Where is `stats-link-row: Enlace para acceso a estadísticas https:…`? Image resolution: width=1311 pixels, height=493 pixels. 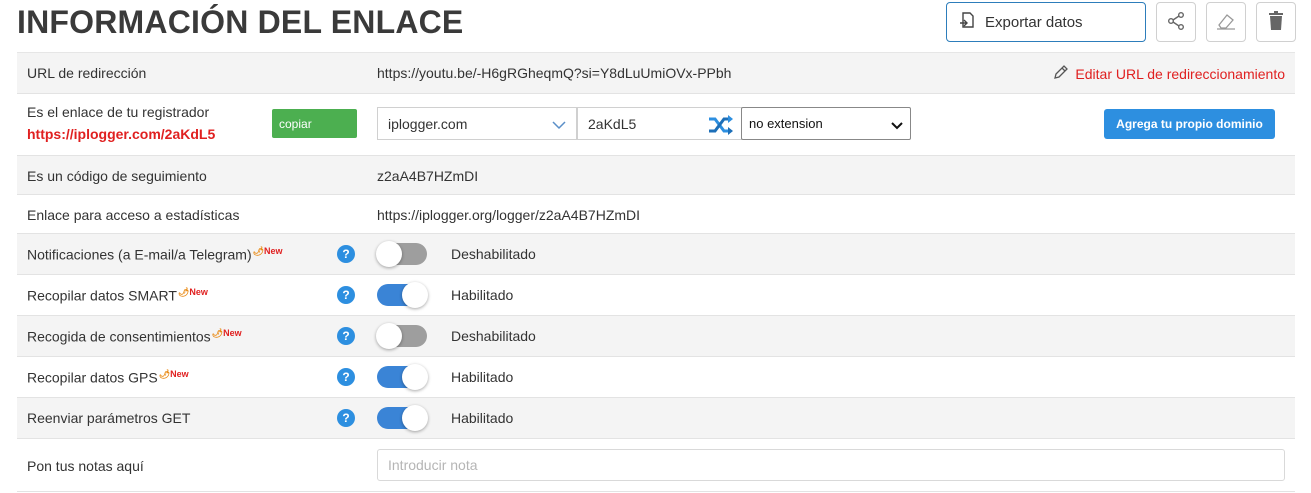 stats-link-row: Enlace para acceso a estadísticas https:… is located at coordinates (656, 214).